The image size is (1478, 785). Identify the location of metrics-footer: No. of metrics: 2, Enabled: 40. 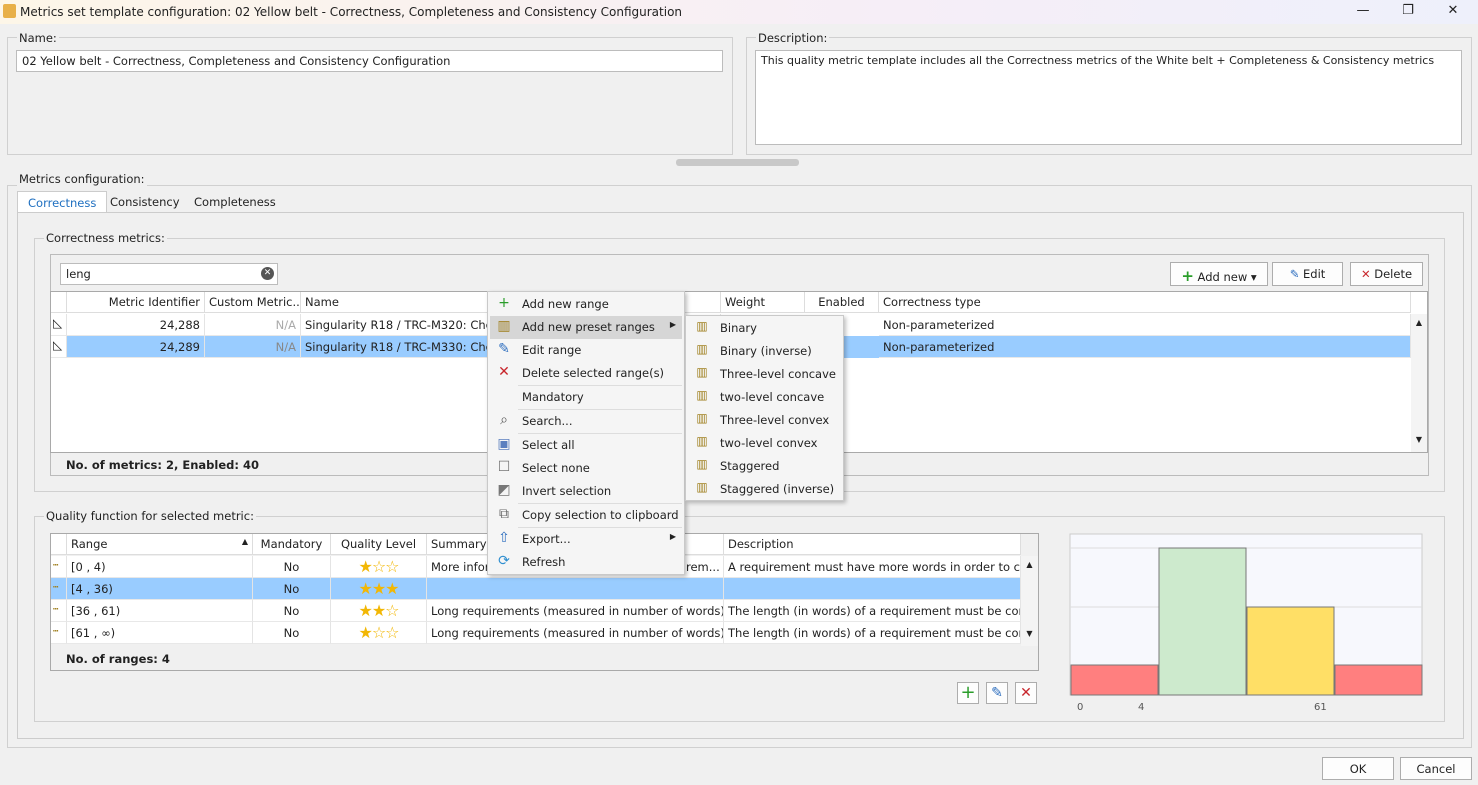
(162, 465).